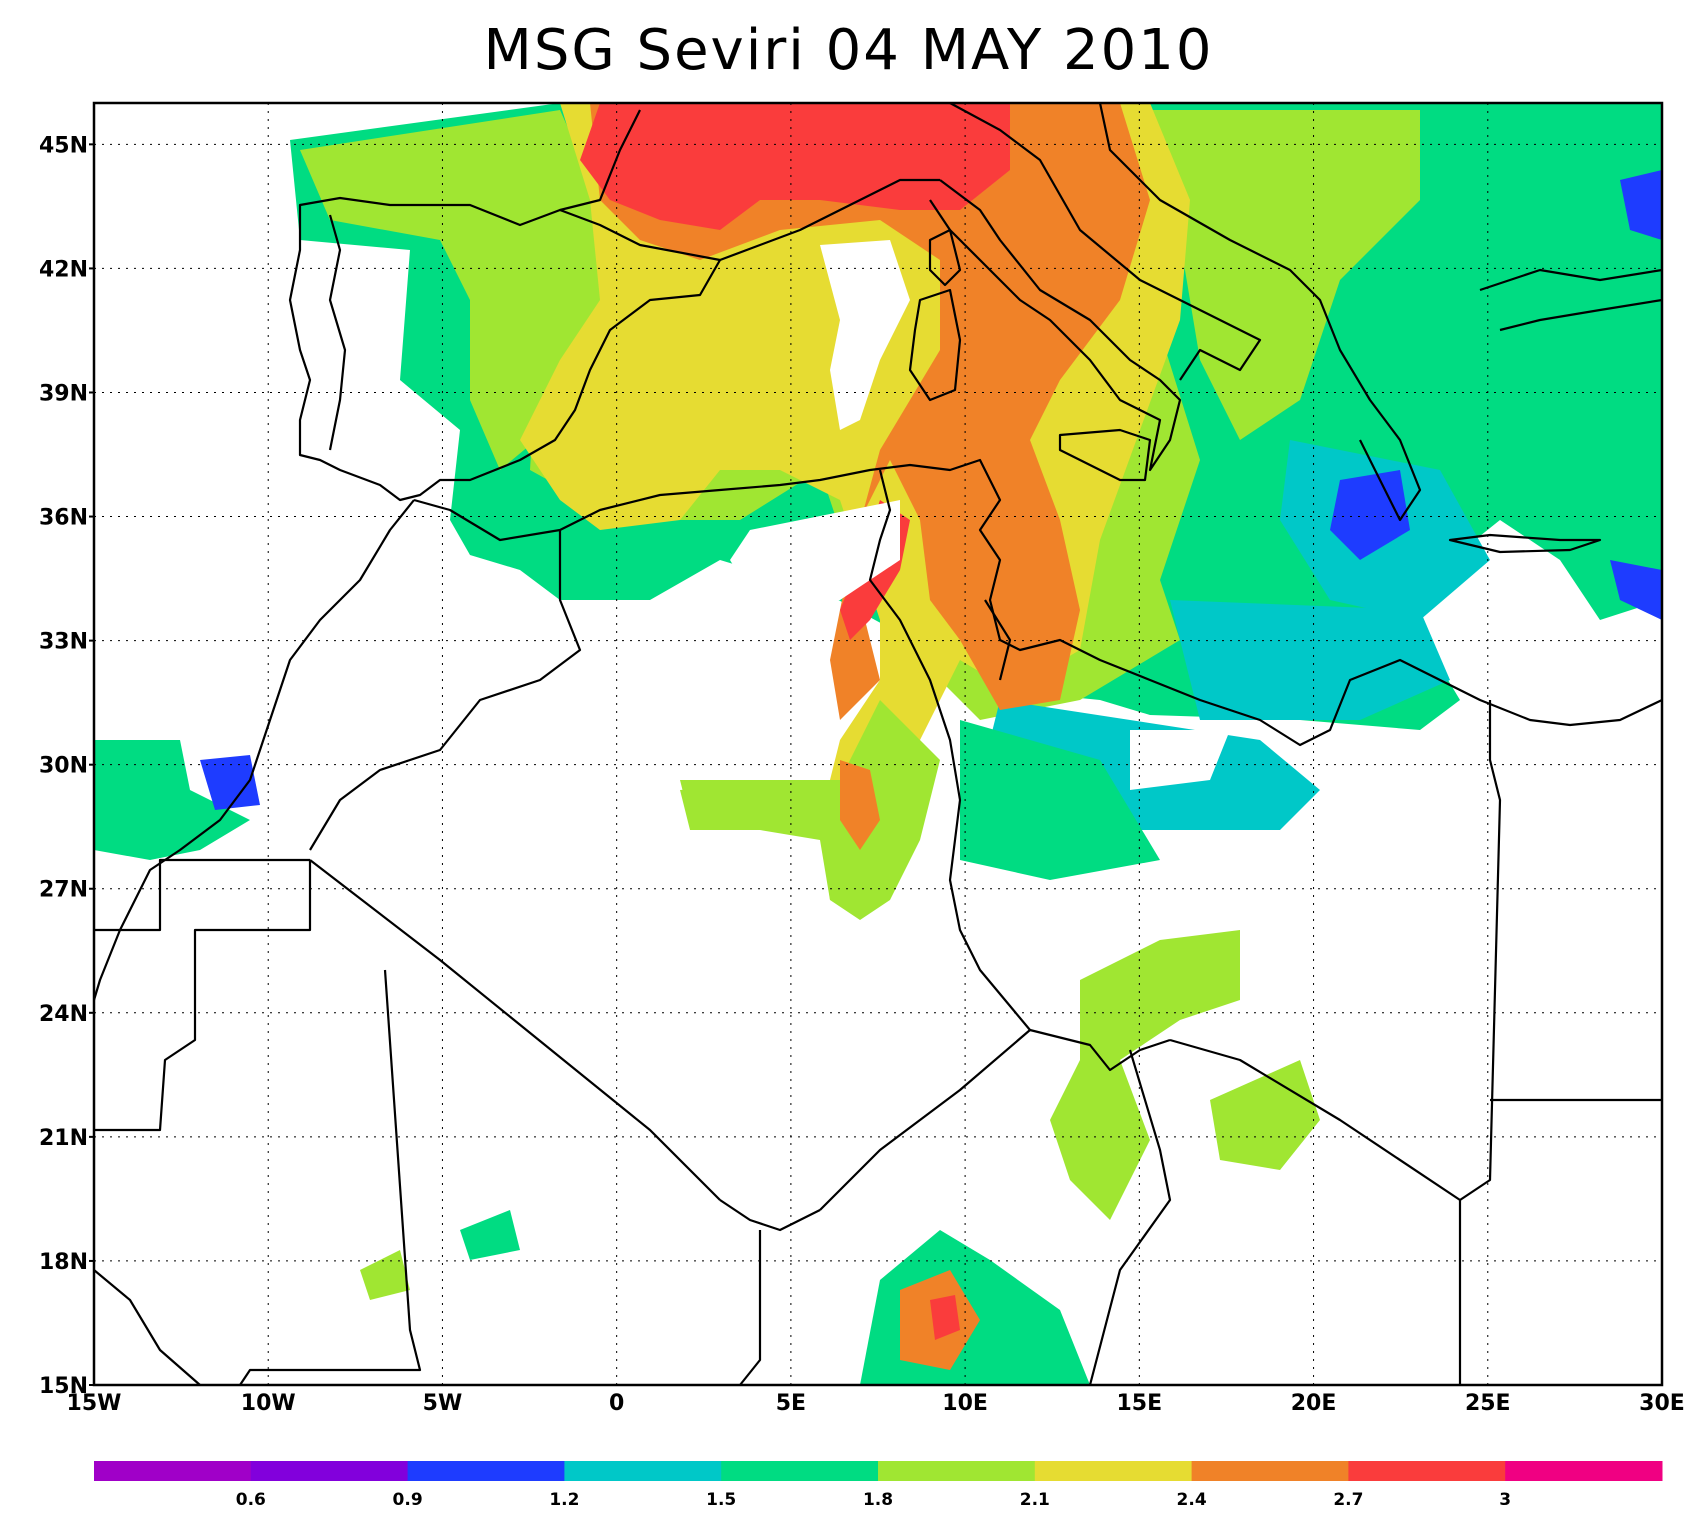 This screenshot has width=1697, height=1522. What do you see at coordinates (1488, 1403) in the screenshot?
I see `lon-tick-label: 25E` at bounding box center [1488, 1403].